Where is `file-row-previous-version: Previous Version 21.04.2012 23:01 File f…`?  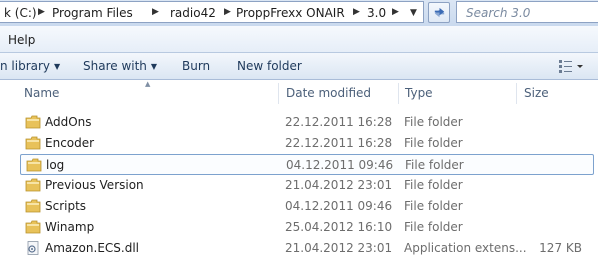 file-row-previous-version: Previous Version 21.04.2012 23:01 File f… is located at coordinates (307, 185).